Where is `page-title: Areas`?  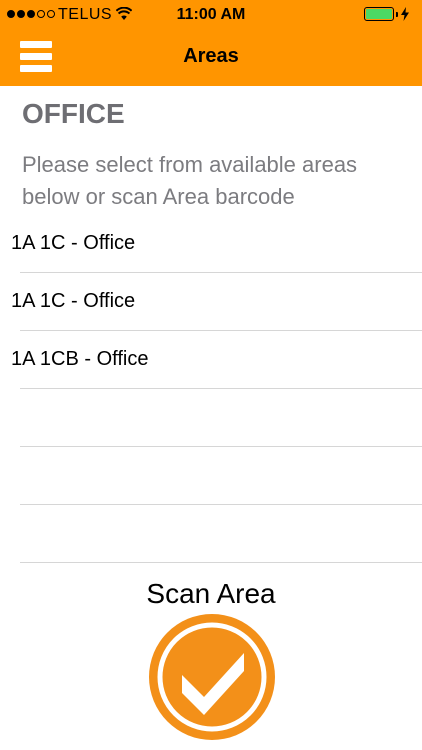
page-title: Areas is located at coordinates (211, 56).